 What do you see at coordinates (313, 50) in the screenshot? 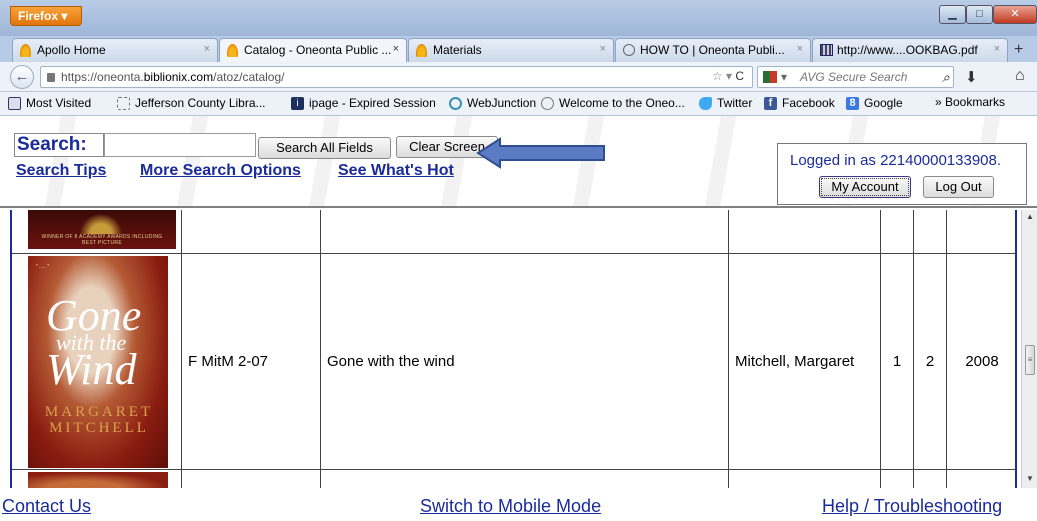
I see `tab-catalog: Catalog - Oneonta Public ... ×` at bounding box center [313, 50].